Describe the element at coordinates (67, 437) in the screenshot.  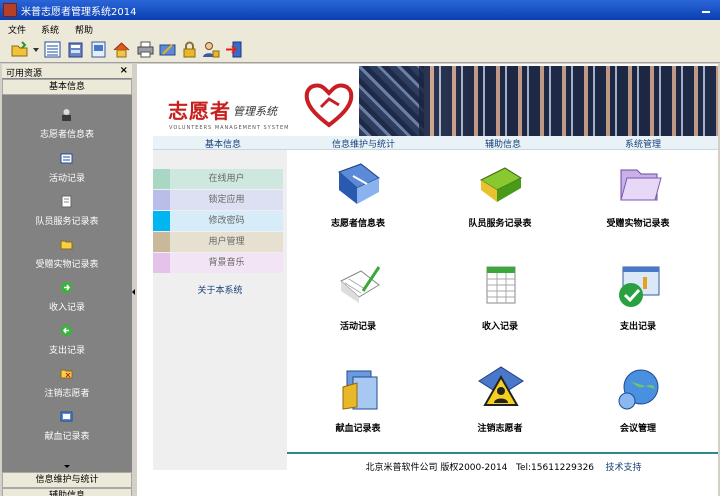
I see `sidebar-item-label: 献血记录表` at that location.